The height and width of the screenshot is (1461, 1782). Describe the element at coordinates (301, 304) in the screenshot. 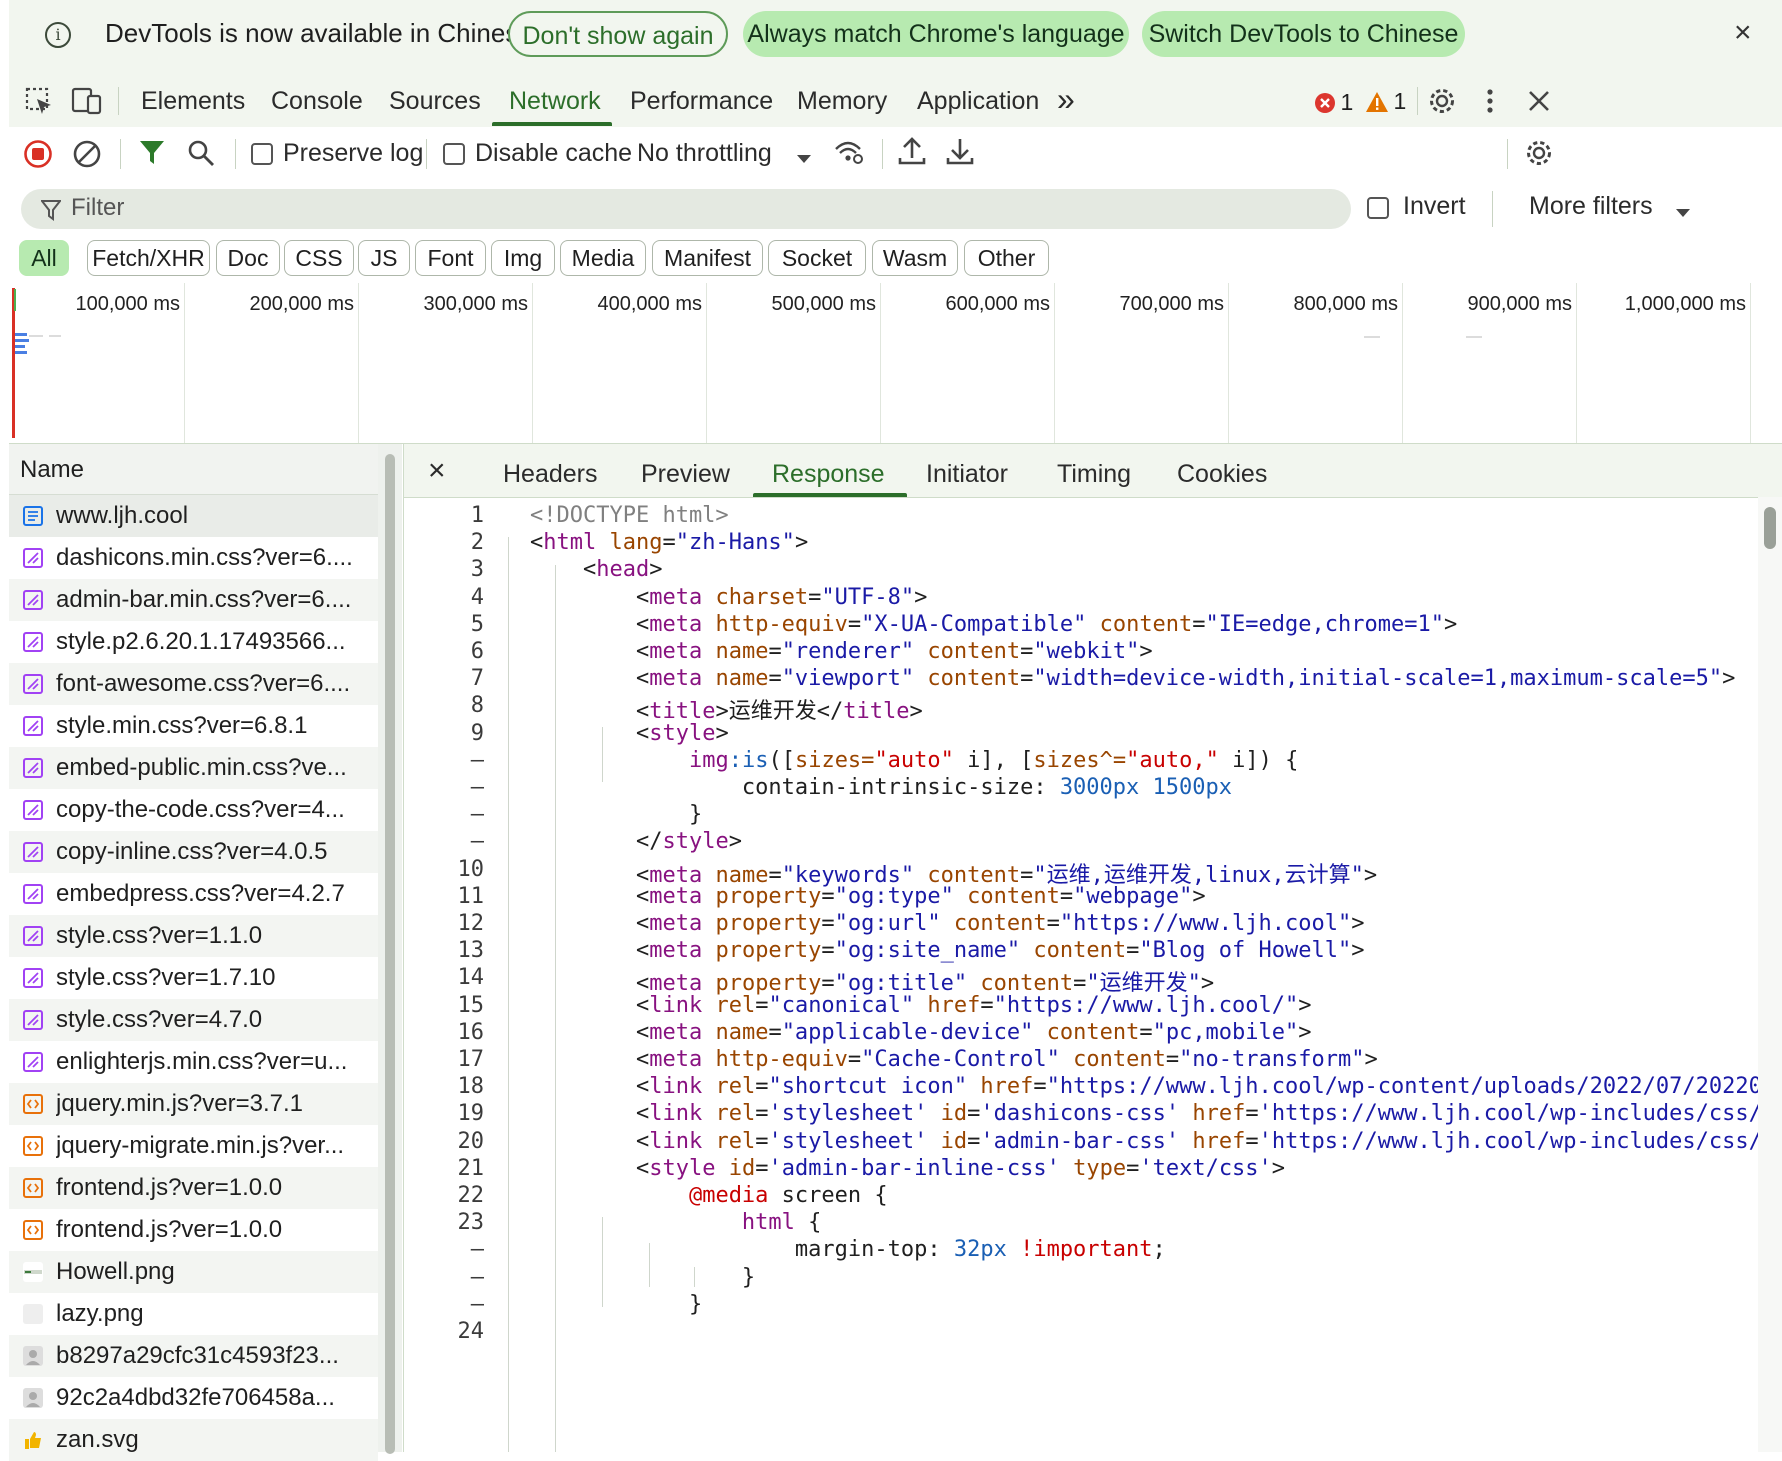

I see `overview-tick-label: 200,000 ms` at that location.